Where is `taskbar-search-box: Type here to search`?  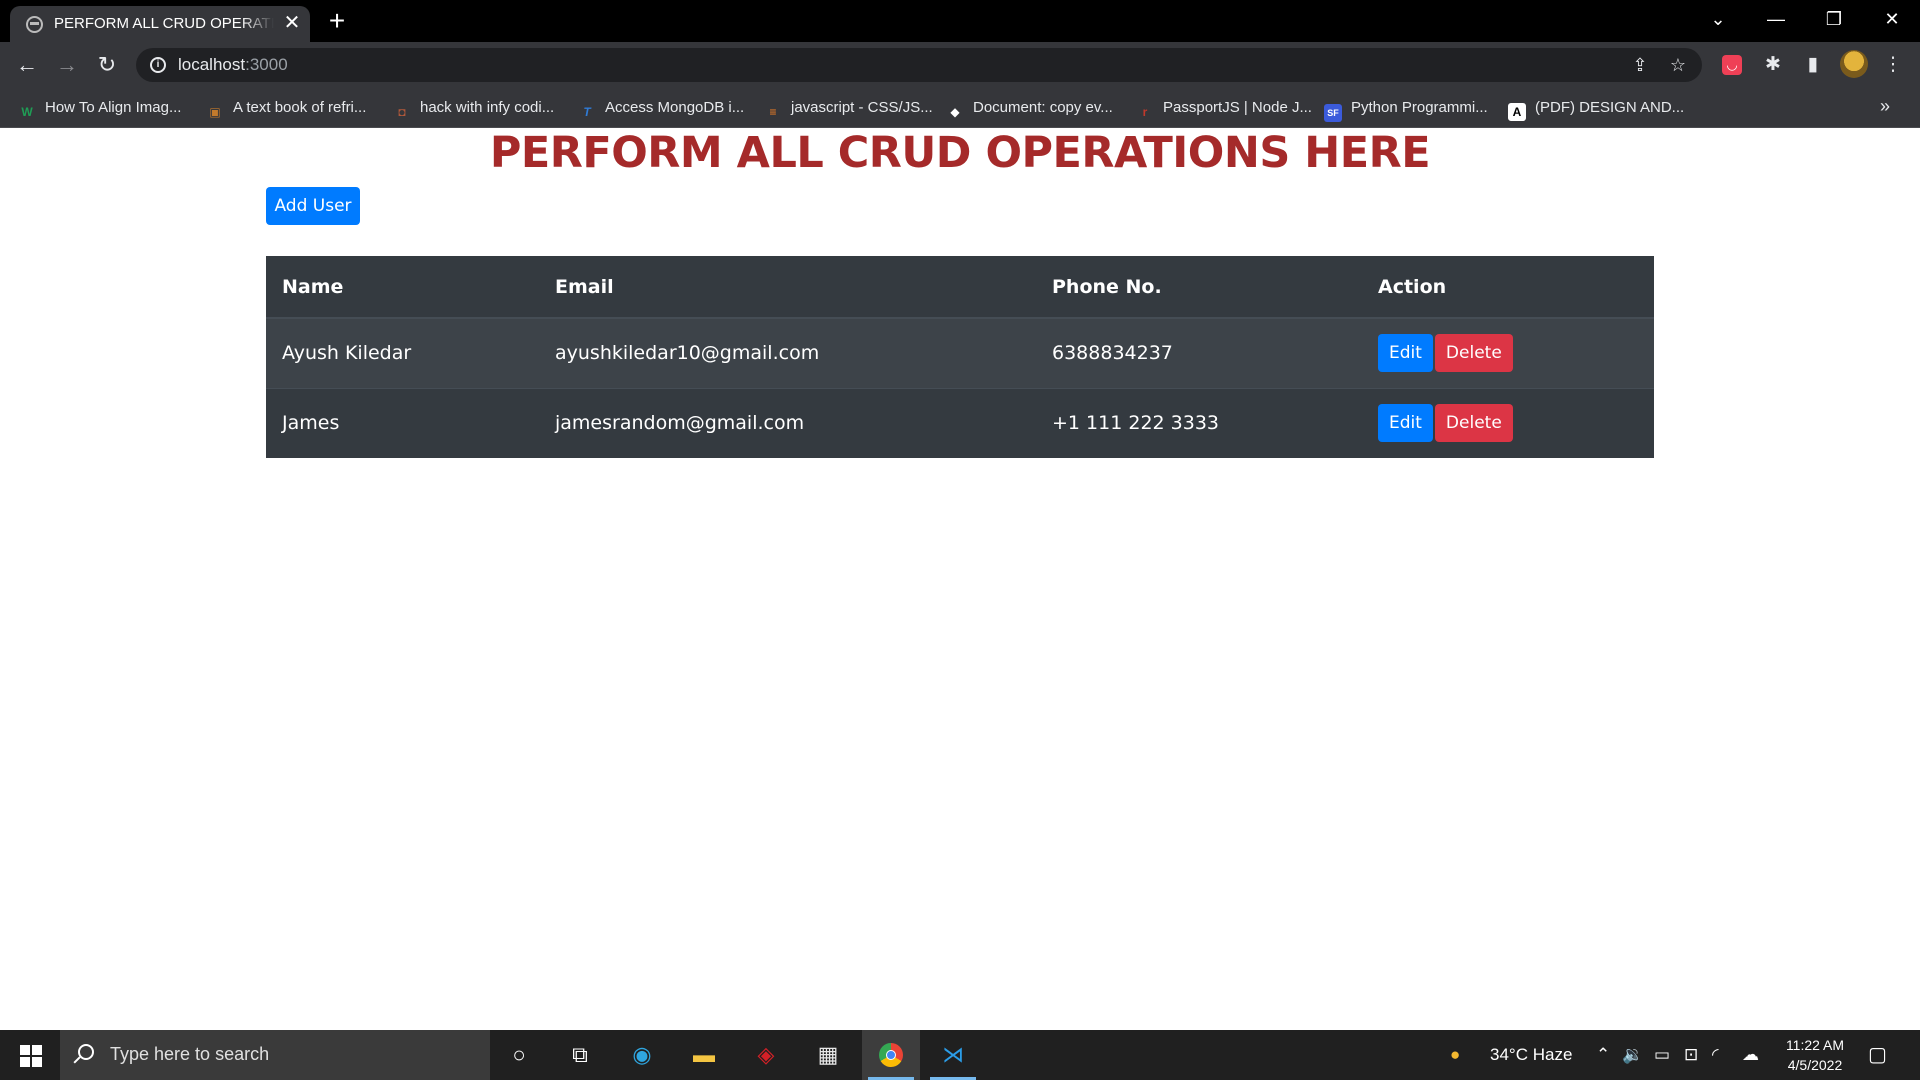
taskbar-search-box: Type here to search is located at coordinates (275, 1055).